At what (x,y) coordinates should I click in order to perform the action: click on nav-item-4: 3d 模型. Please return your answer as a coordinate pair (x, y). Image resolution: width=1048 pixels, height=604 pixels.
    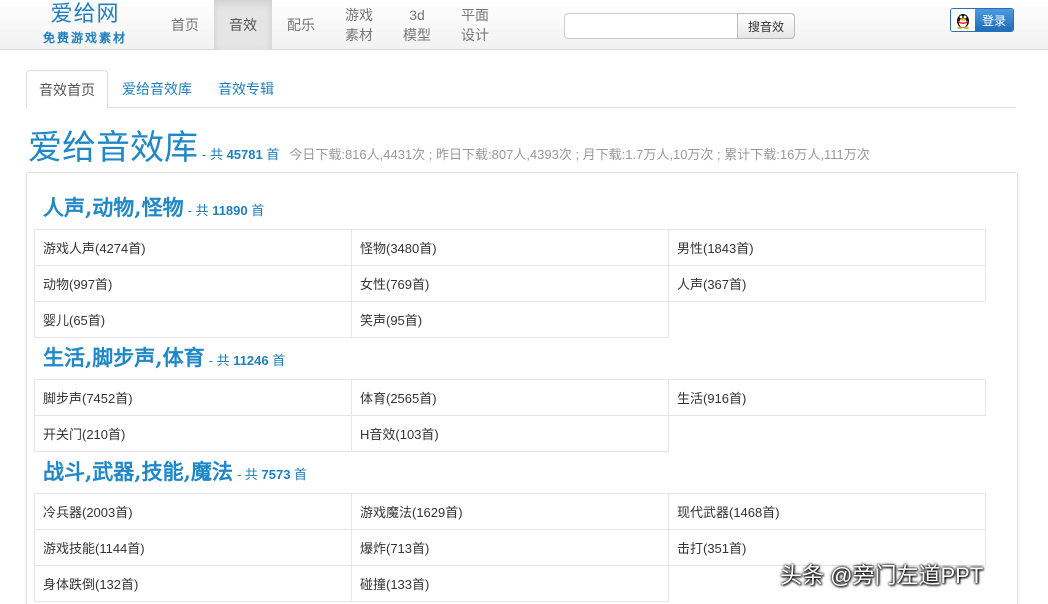
    Looking at the image, I should click on (417, 25).